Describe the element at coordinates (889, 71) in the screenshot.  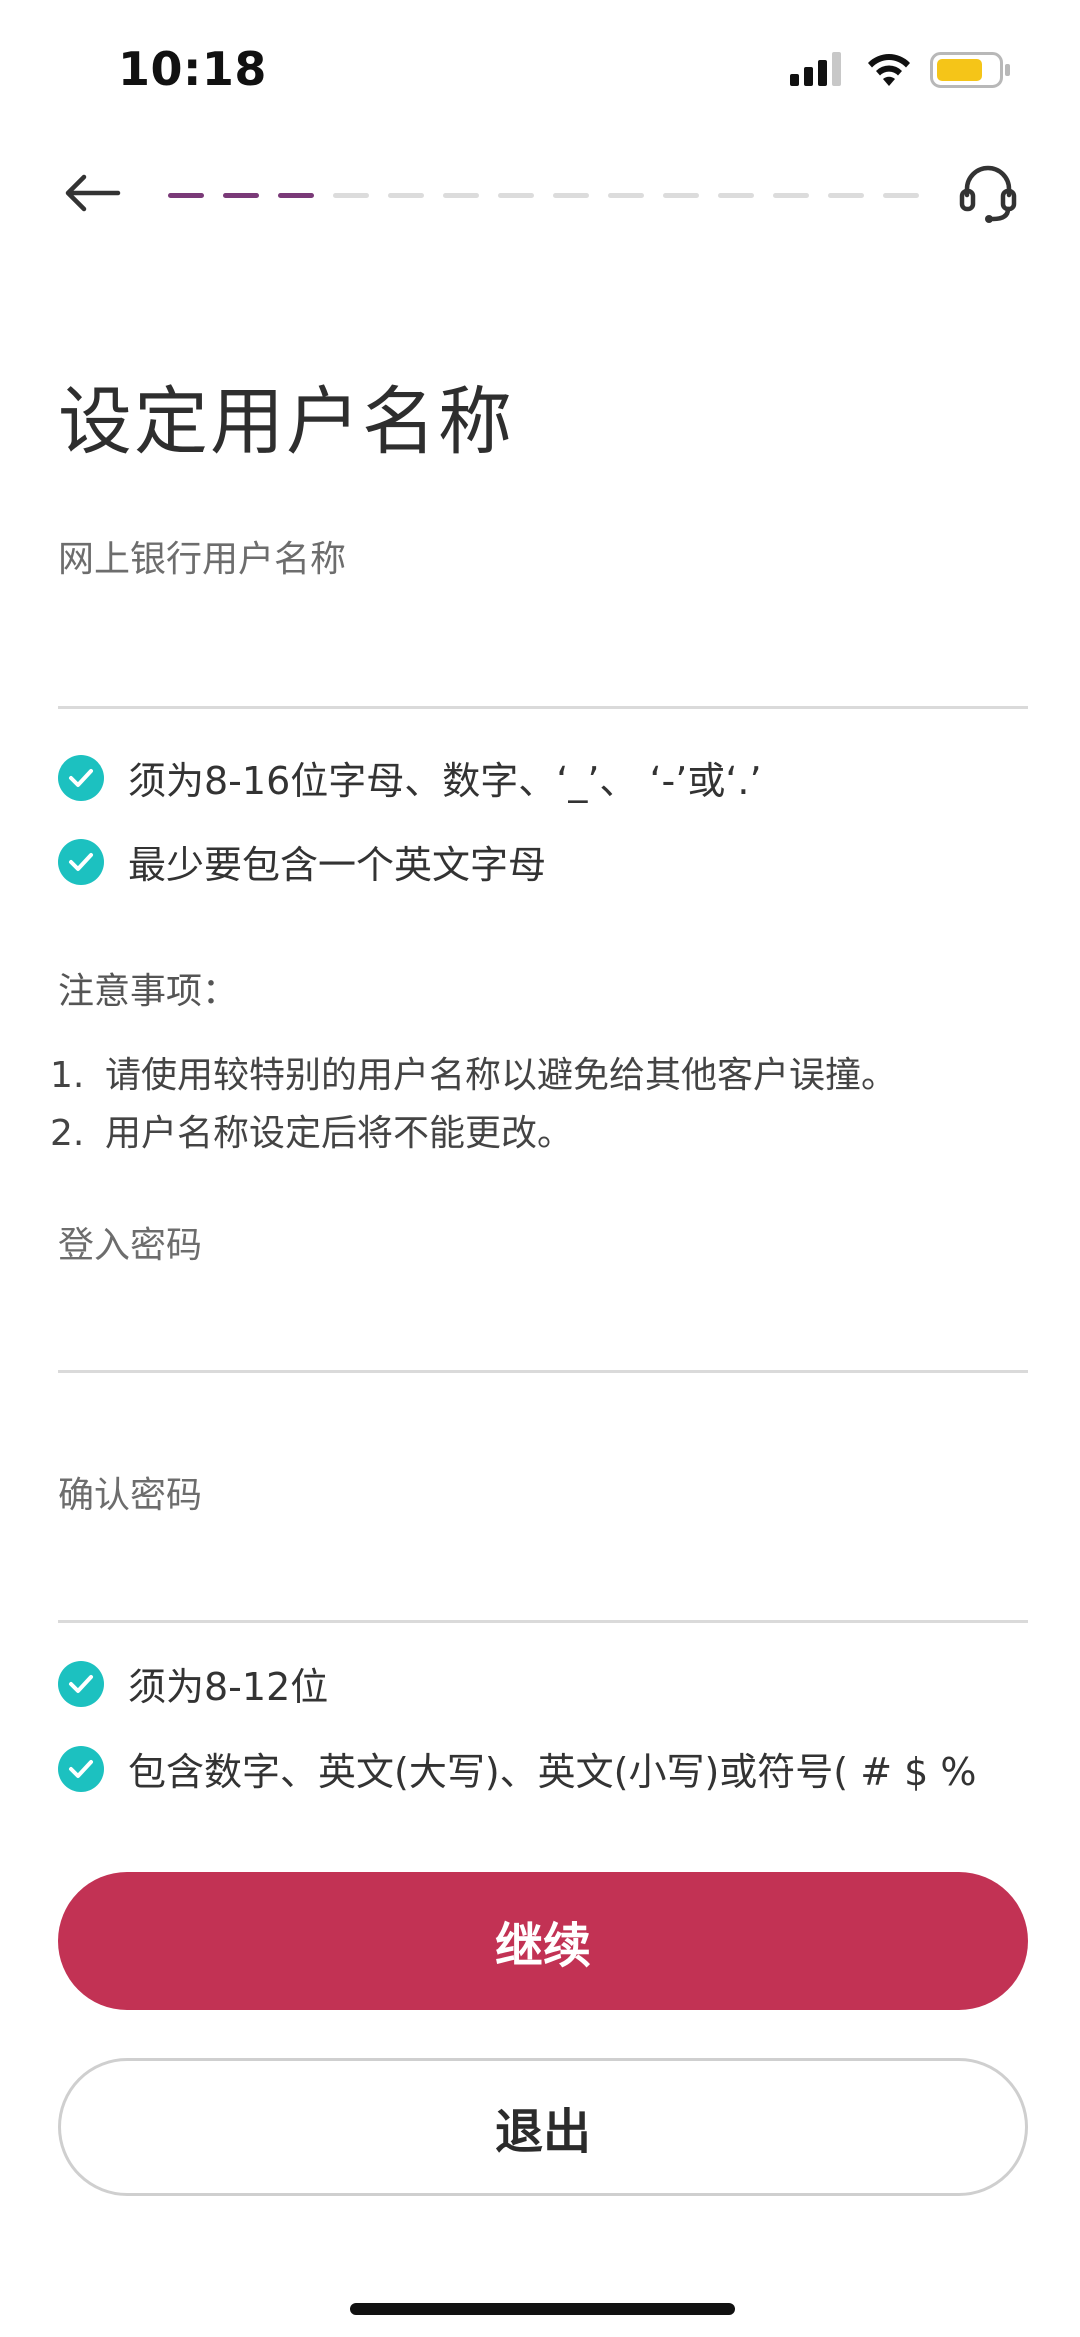
I see `wifi-icon` at that location.